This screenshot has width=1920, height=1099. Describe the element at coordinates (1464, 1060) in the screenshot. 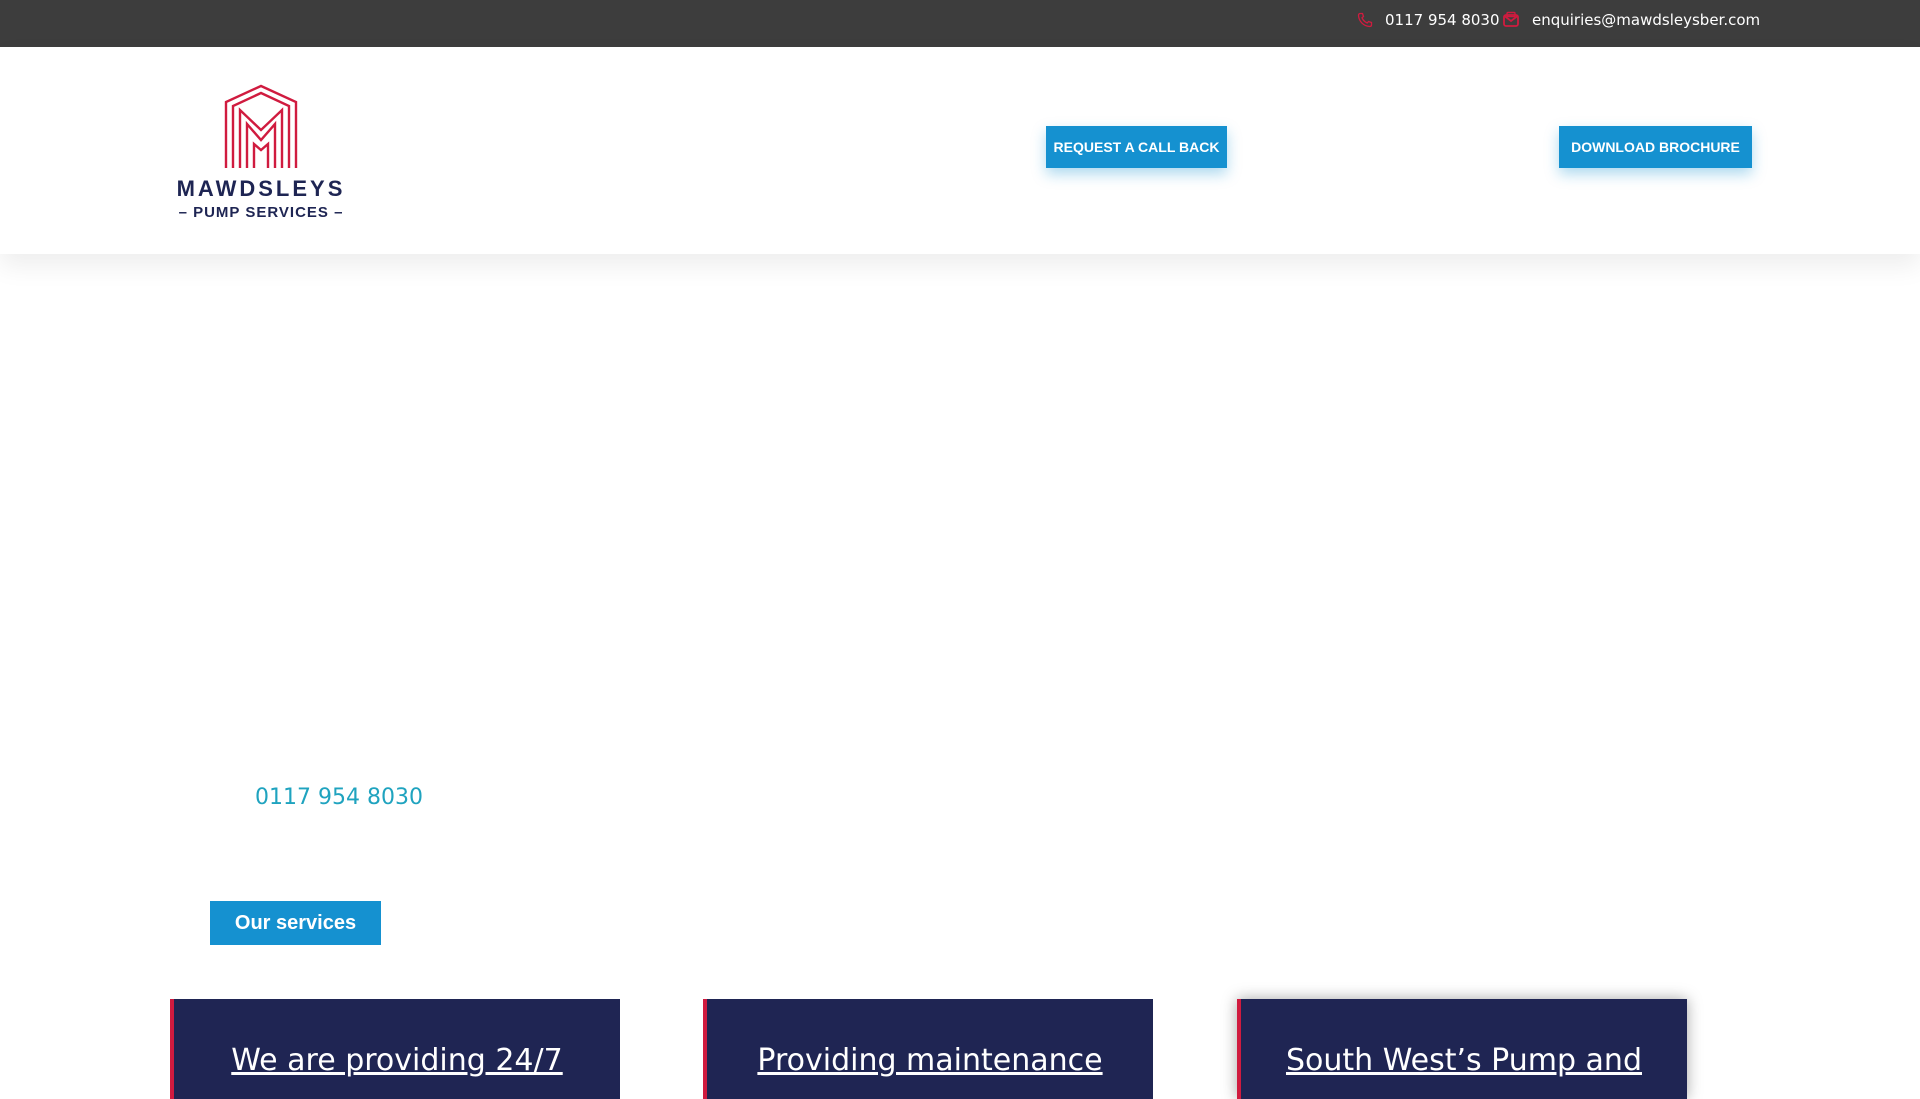

I see `service-card-title: South West’s Pump and` at that location.